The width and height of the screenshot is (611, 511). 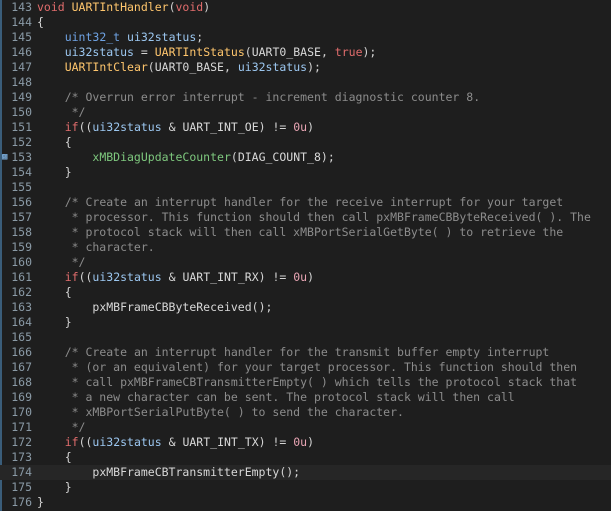 What do you see at coordinates (305, 37) in the screenshot?
I see `code-line: 145 uint32_t ui32status;` at bounding box center [305, 37].